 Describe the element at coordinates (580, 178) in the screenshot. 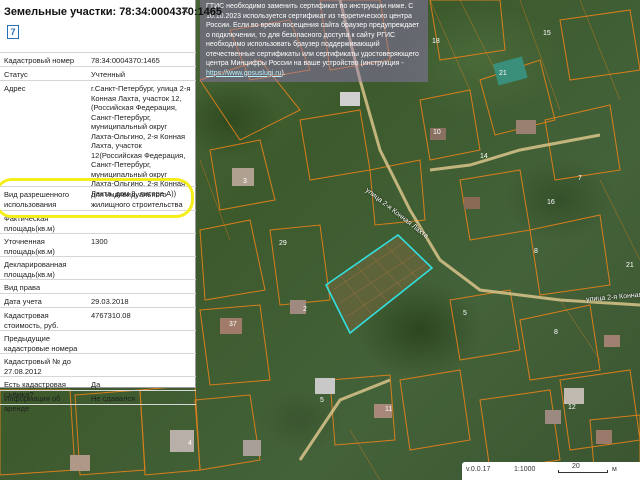

I see `lot-number: 7` at that location.